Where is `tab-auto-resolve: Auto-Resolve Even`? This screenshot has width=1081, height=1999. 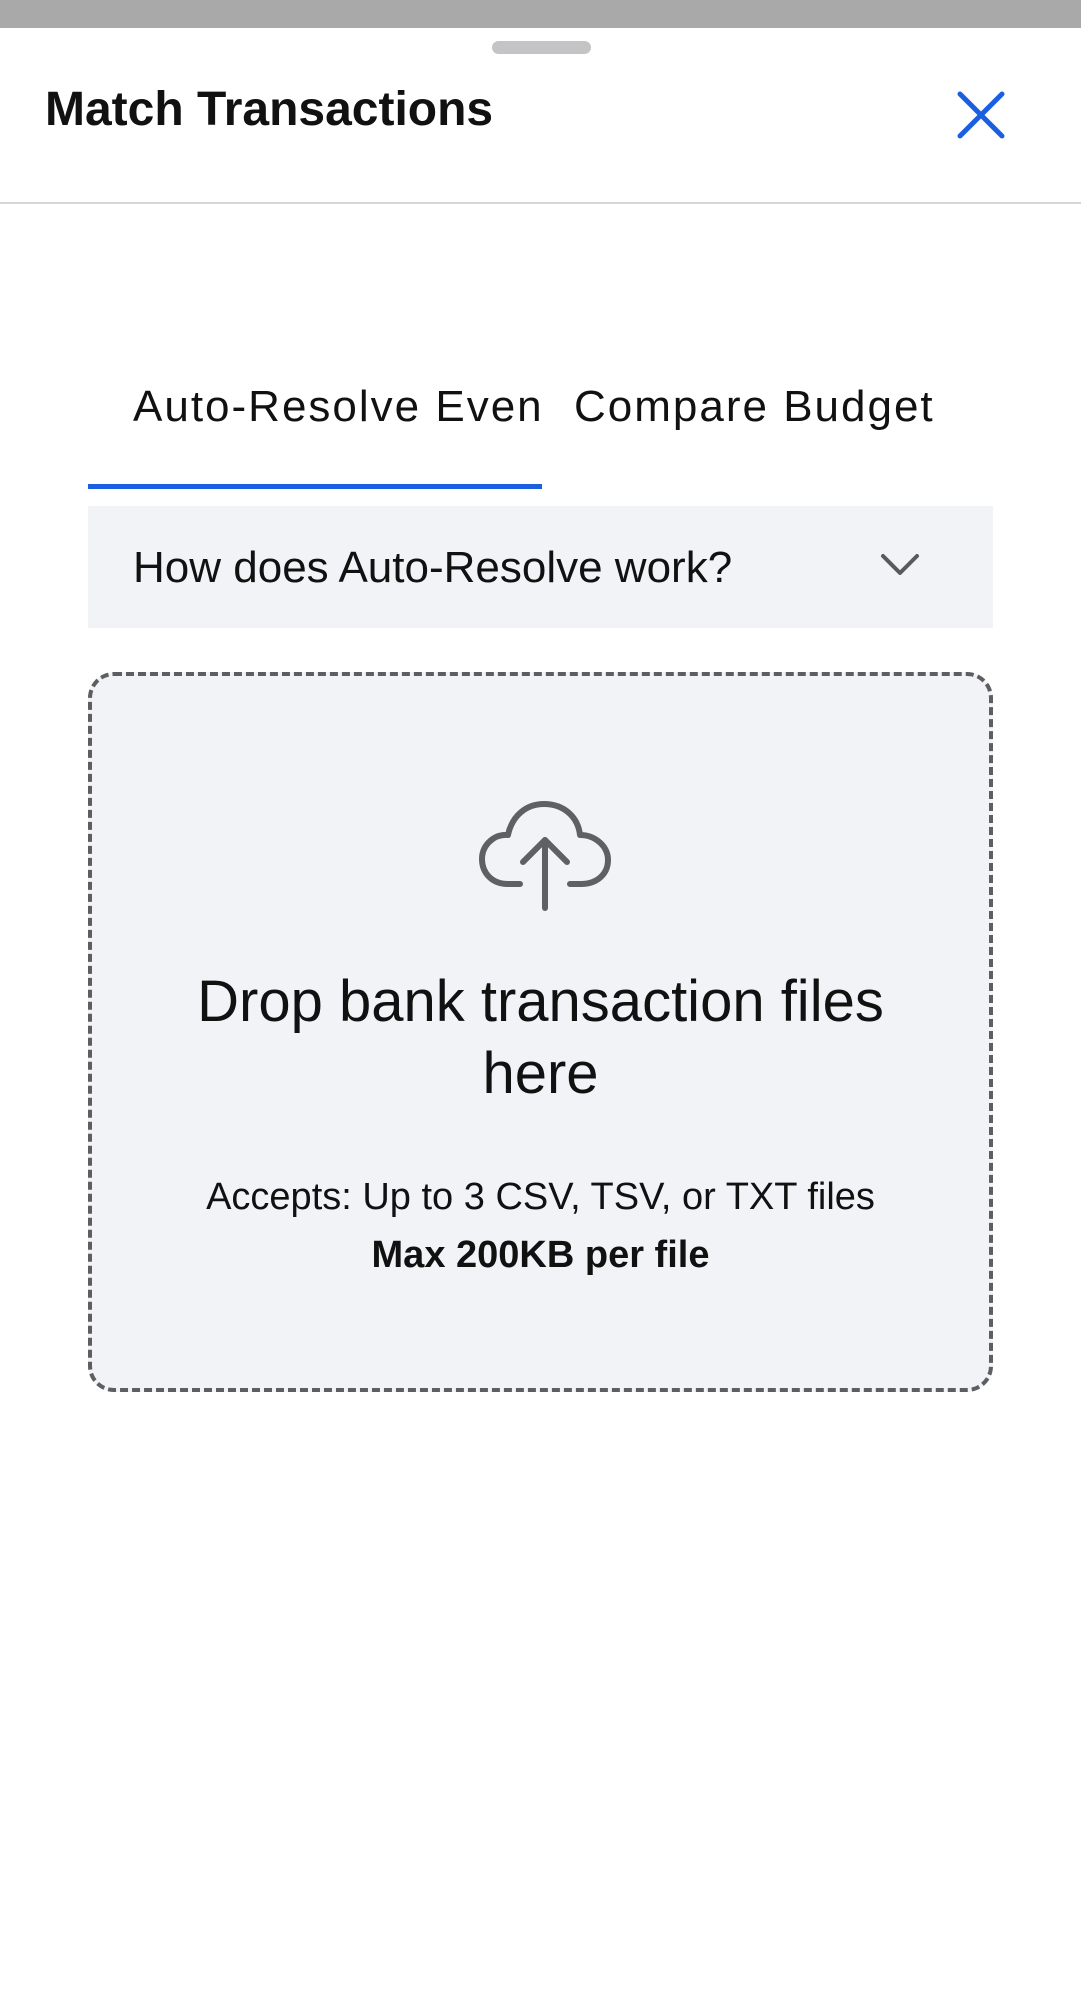 tab-auto-resolve: Auto-Resolve Even is located at coordinates (316, 413).